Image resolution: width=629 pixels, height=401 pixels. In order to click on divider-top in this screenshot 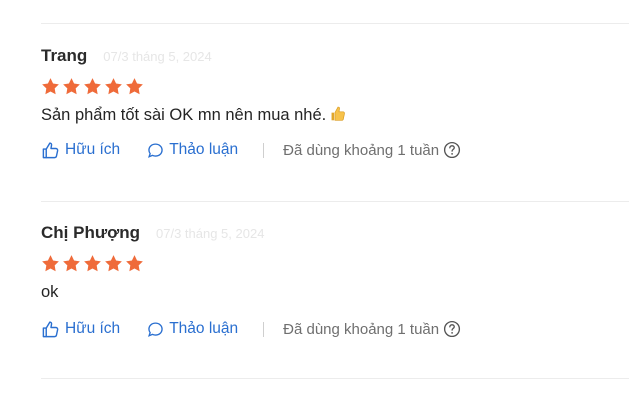, I will do `click(335, 23)`.